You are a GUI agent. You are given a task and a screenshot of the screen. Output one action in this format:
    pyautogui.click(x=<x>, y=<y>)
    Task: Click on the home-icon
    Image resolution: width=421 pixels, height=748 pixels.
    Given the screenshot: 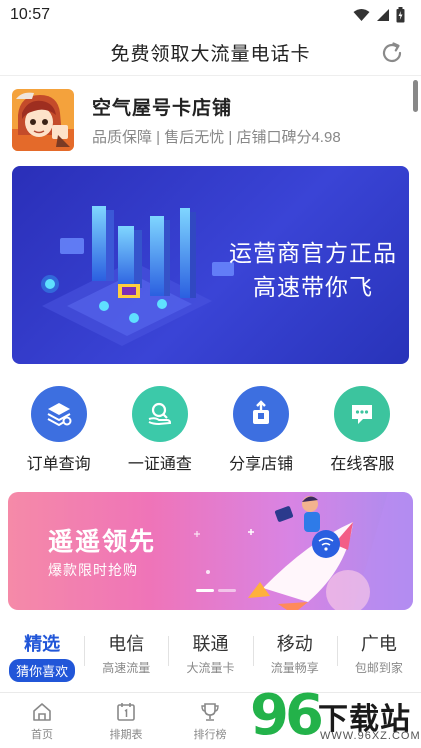 What is the action you would take?
    pyautogui.click(x=42, y=712)
    